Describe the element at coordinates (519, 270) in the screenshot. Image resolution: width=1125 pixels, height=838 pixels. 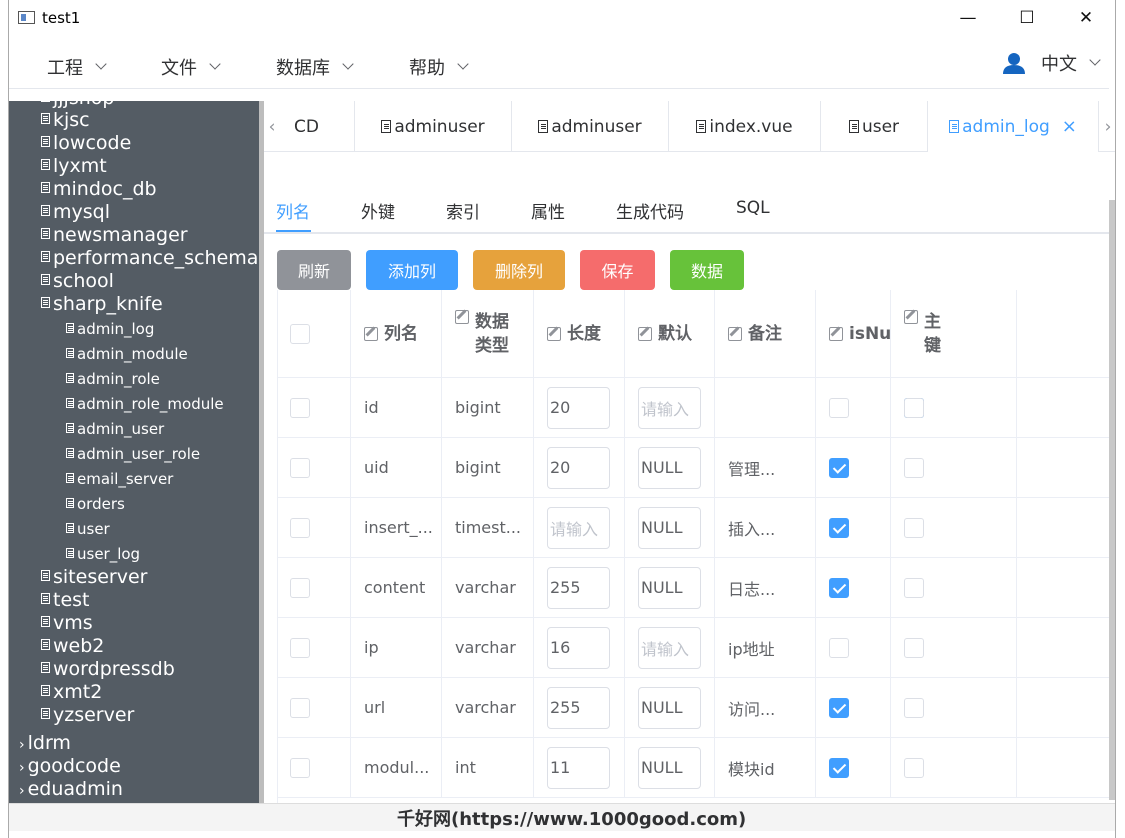
I see `delete-column-button: 删除列` at that location.